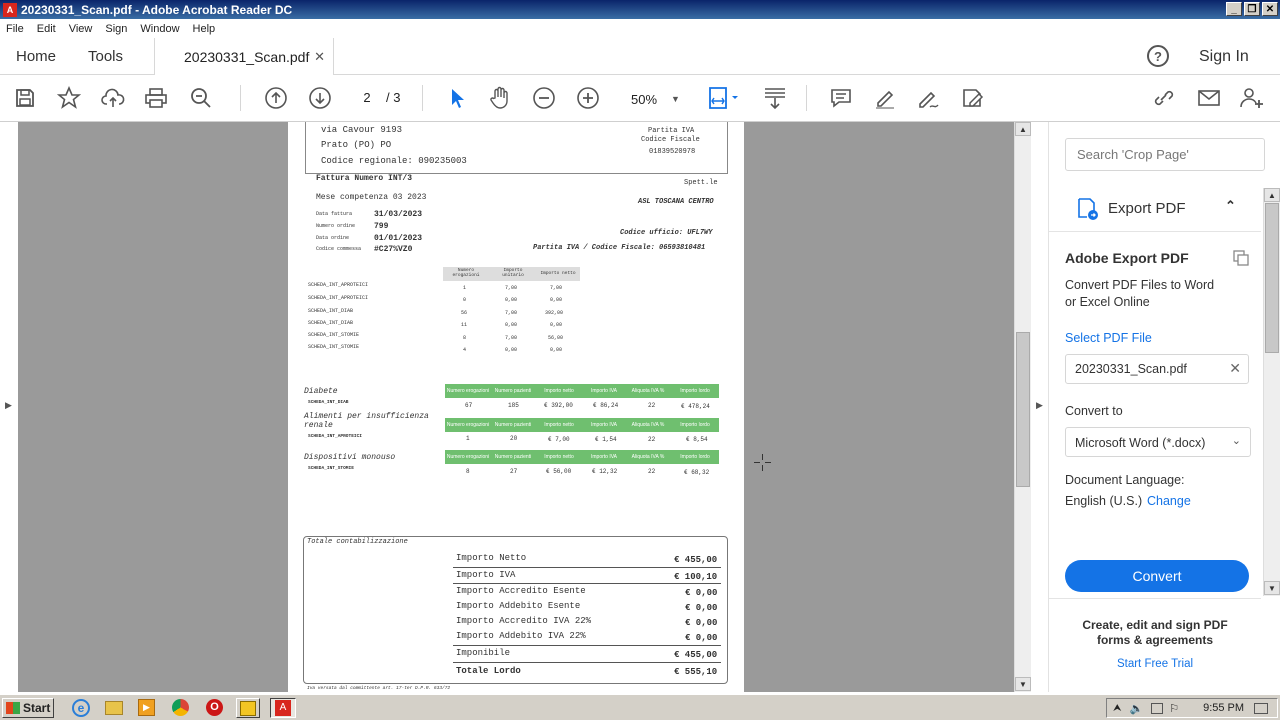 This screenshot has height=720, width=1280. I want to click on scroll-up-arrow-icon: ▲, so click(1023, 129).